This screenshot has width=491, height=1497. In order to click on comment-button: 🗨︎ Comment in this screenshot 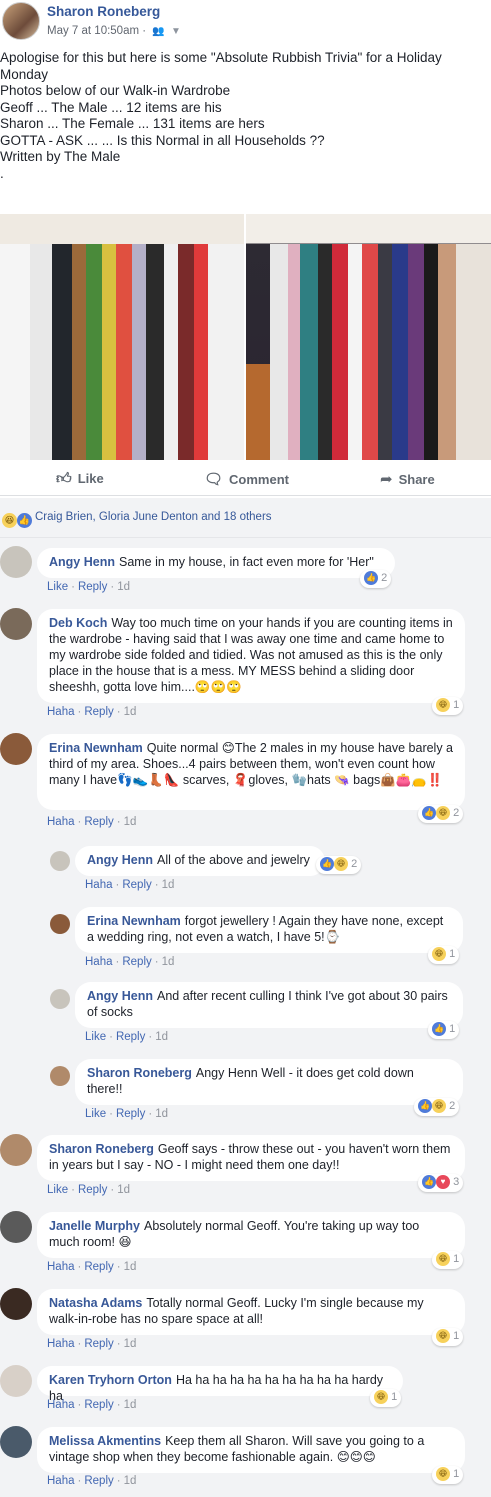, I will do `click(246, 479)`.